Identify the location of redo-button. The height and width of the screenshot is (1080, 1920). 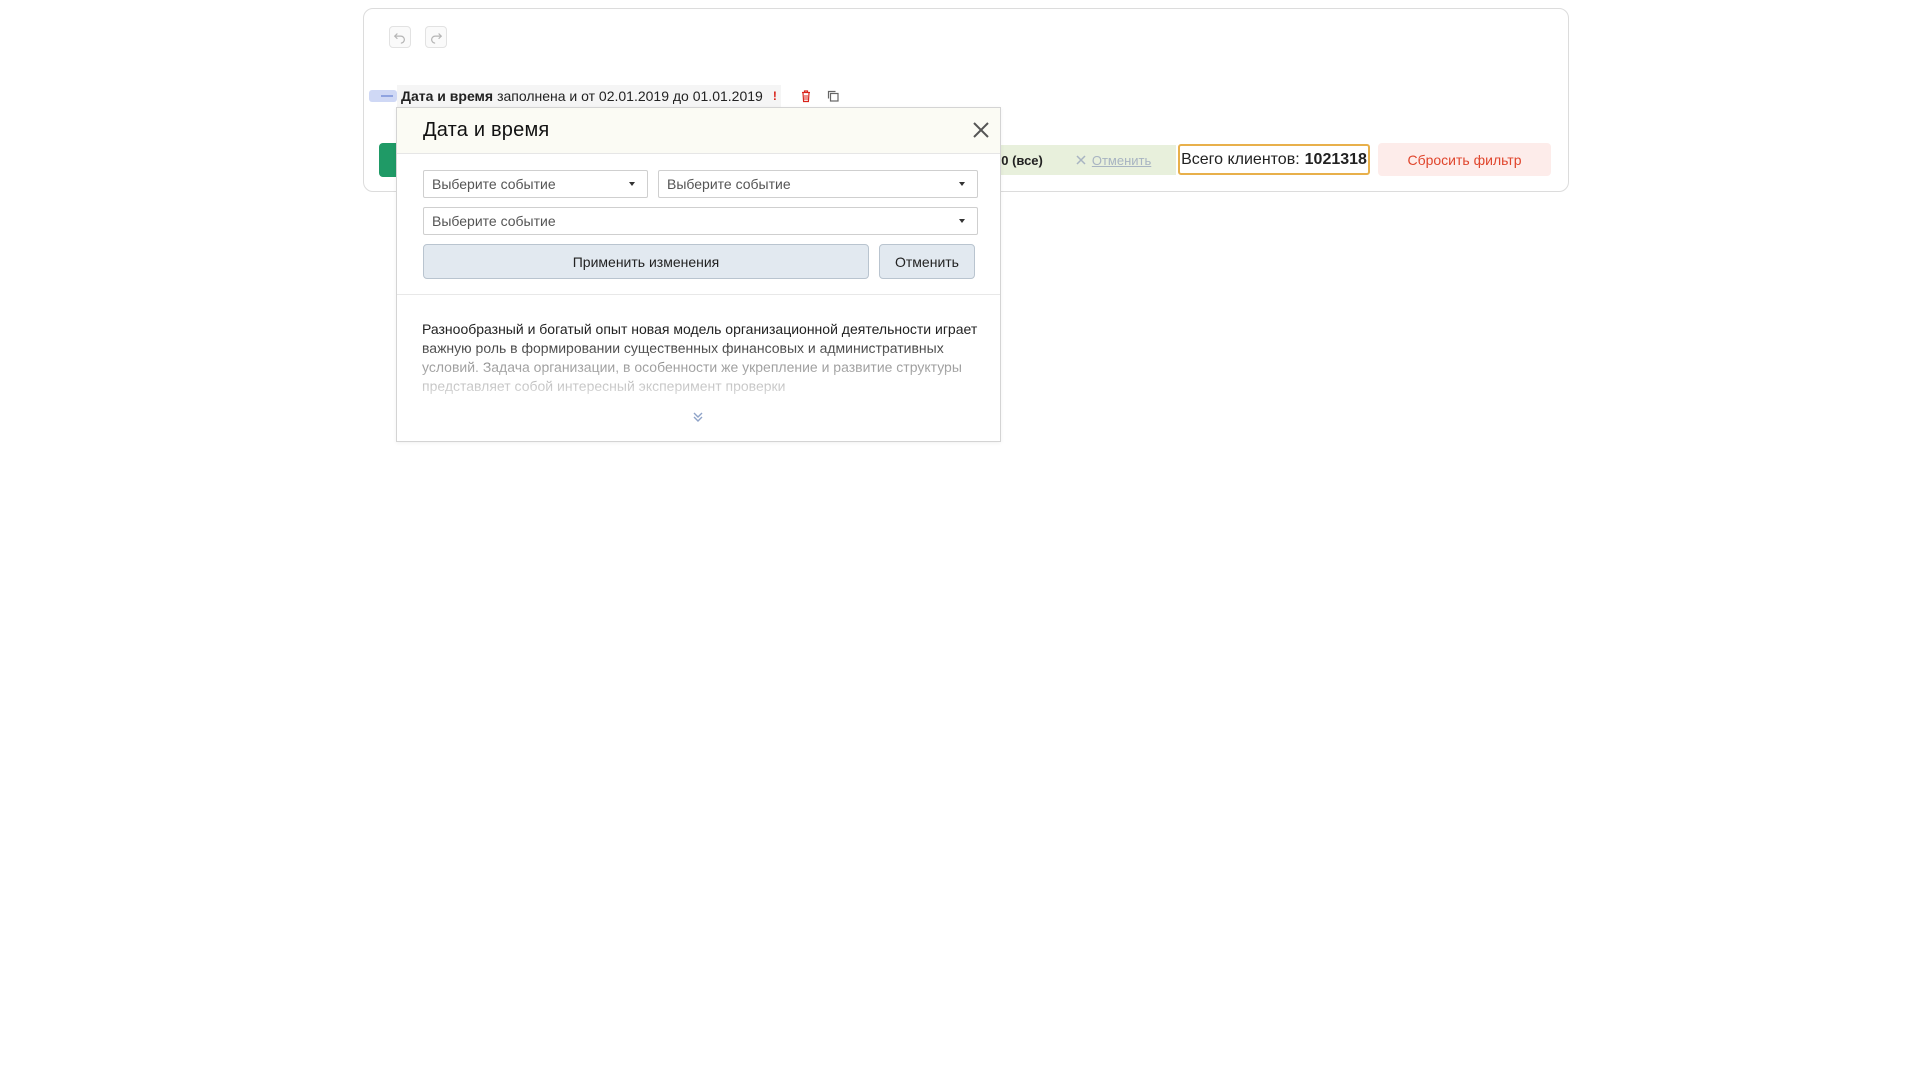
(436, 37).